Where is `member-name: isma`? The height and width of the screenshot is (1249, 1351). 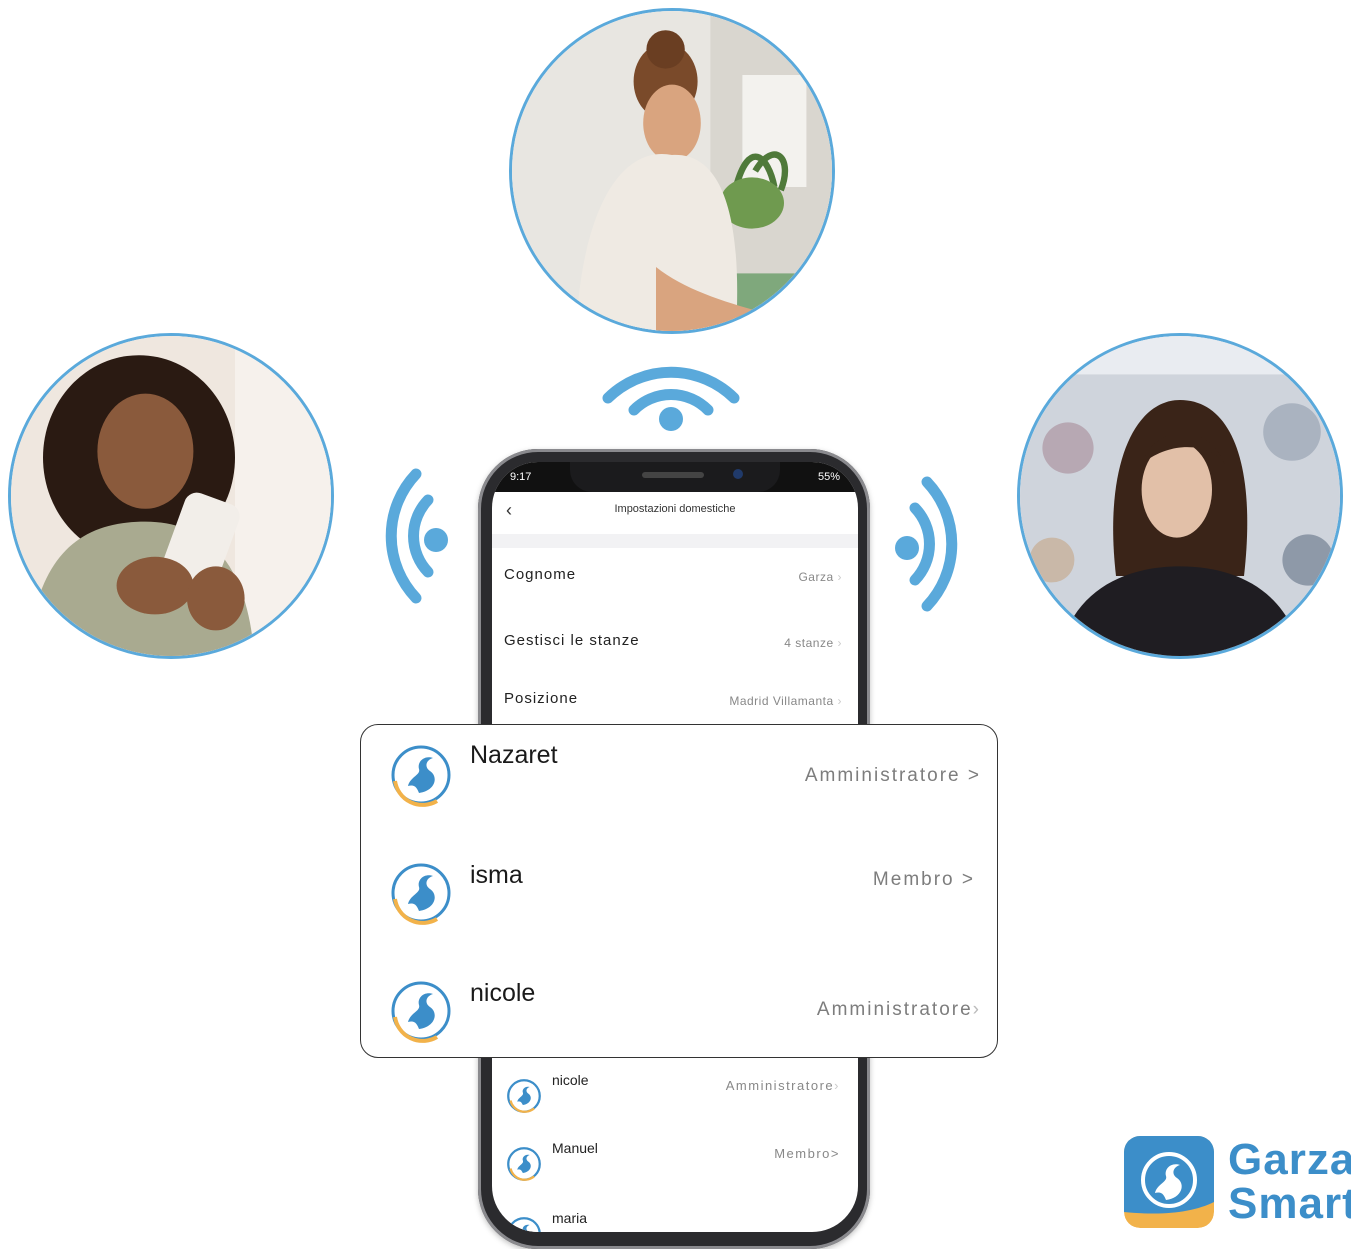 member-name: isma is located at coordinates (496, 875).